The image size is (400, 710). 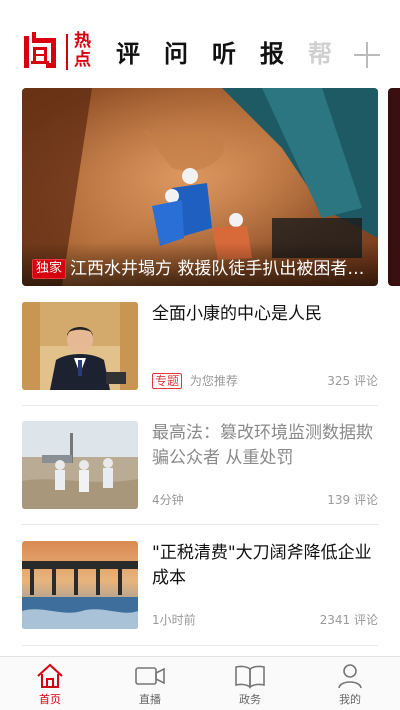 What do you see at coordinates (349, 619) in the screenshot?
I see `comment-count: 2341 评论` at bounding box center [349, 619].